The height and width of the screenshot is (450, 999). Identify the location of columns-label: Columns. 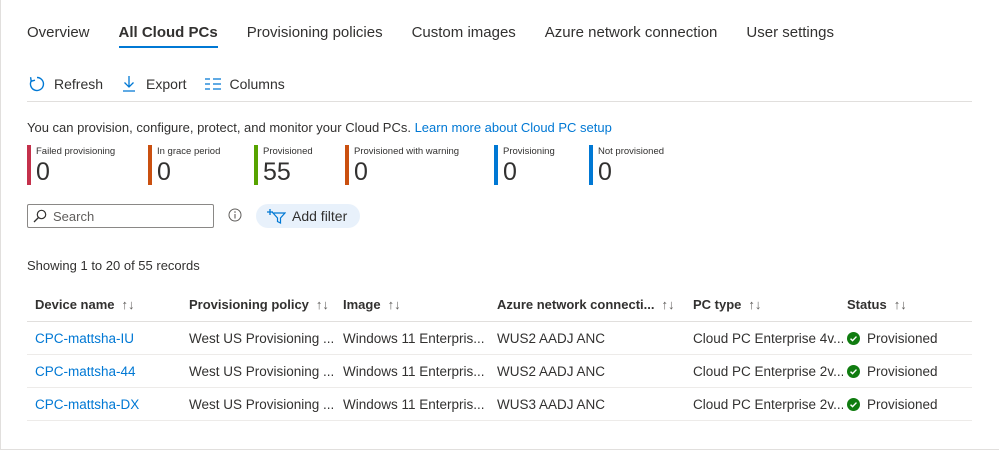
(257, 84).